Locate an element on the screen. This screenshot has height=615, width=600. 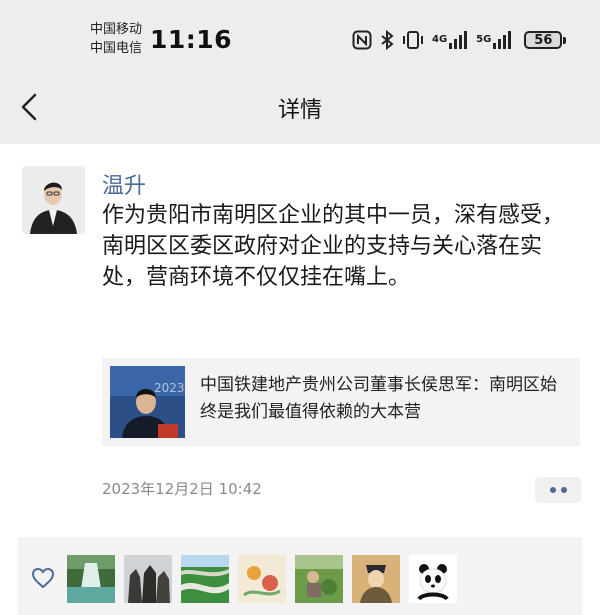
person-photo-icon is located at coordinates (53, 200).